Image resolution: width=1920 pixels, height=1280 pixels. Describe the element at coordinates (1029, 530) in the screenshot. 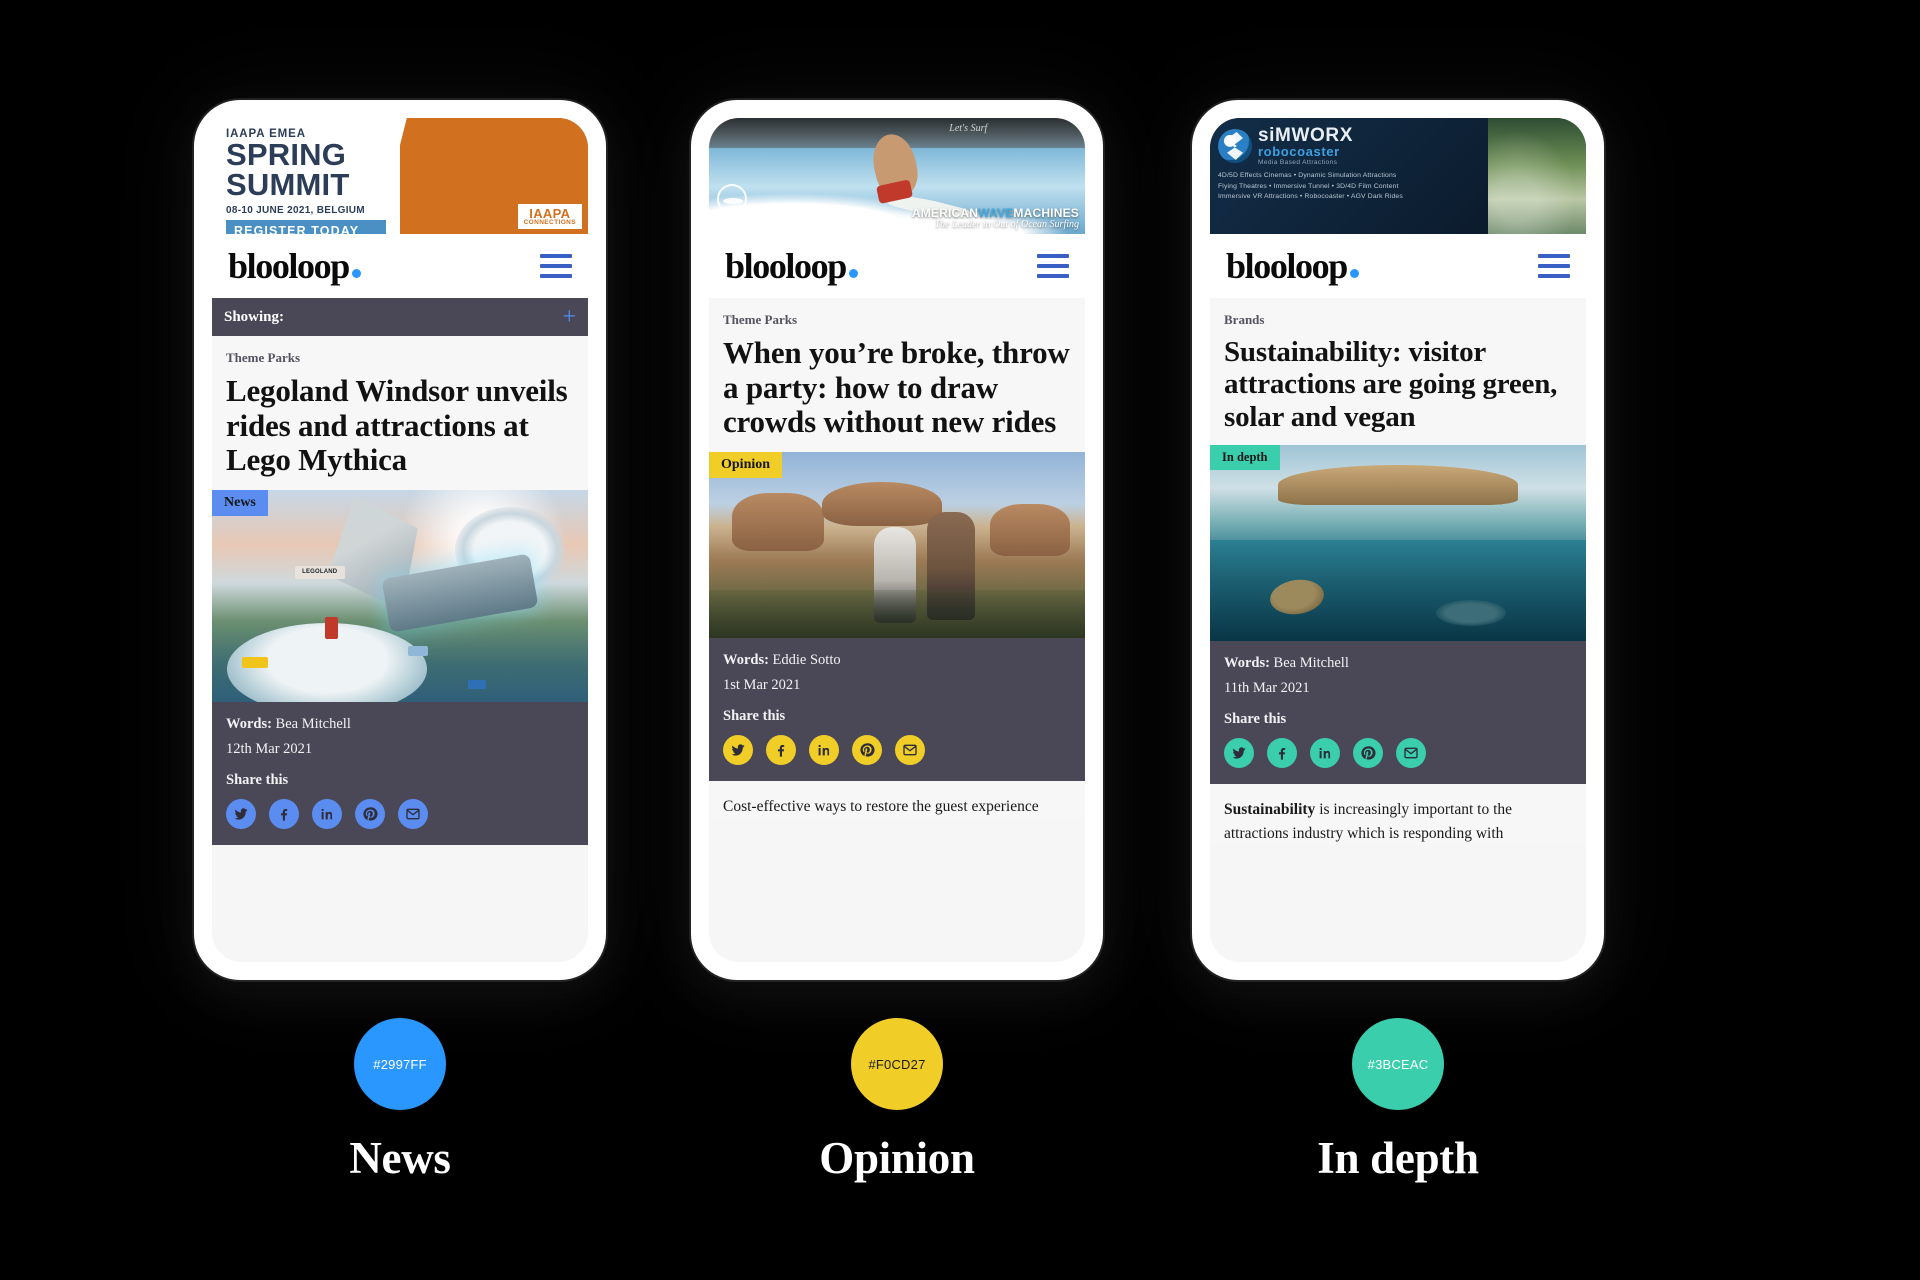

I see `rock-formation-right` at that location.